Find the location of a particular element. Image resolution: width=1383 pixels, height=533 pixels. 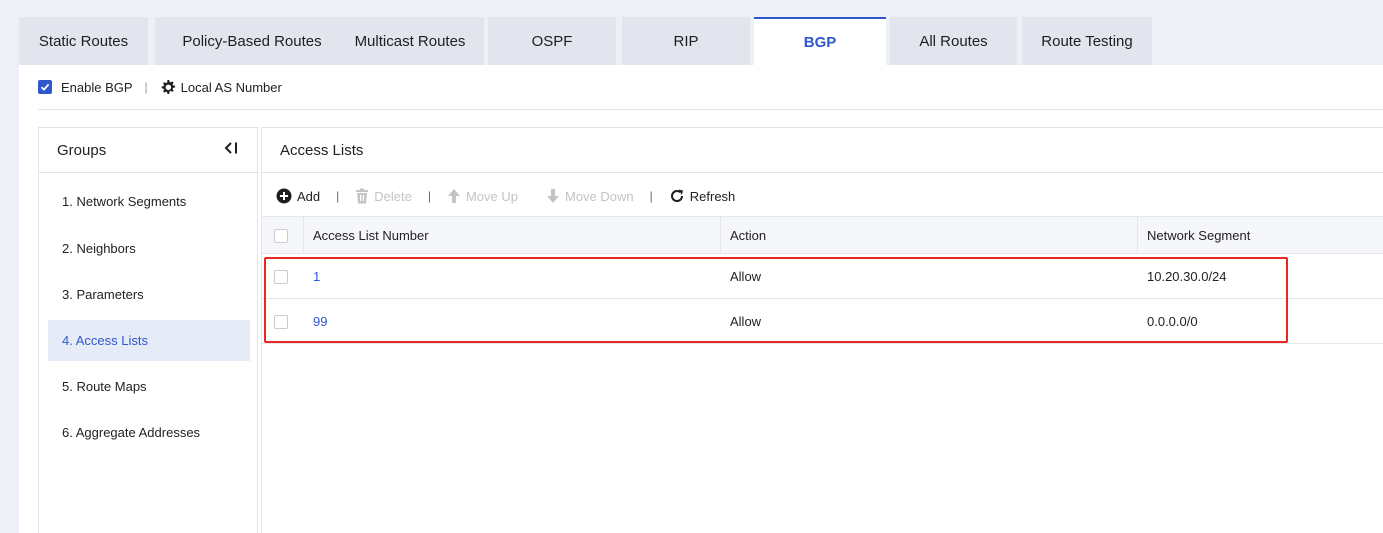

delete-button: Delete is located at coordinates (383, 196).